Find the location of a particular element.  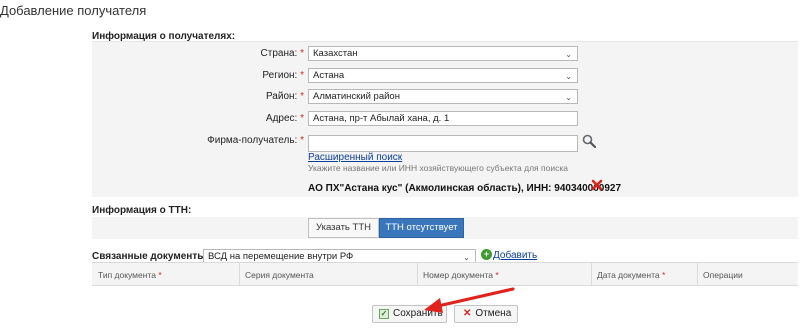

address-label: Адрес: * is located at coordinates (284, 118).